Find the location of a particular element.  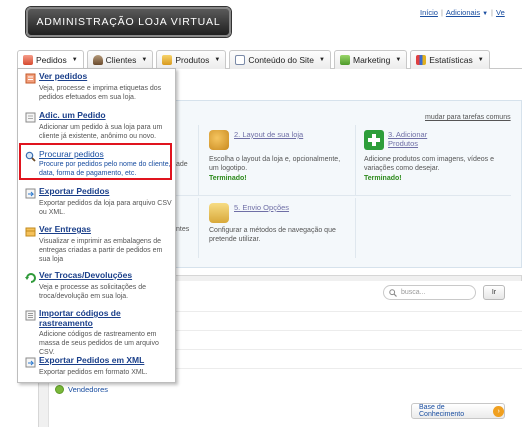

tab-orders-label: Pedidos is located at coordinates (51, 60).